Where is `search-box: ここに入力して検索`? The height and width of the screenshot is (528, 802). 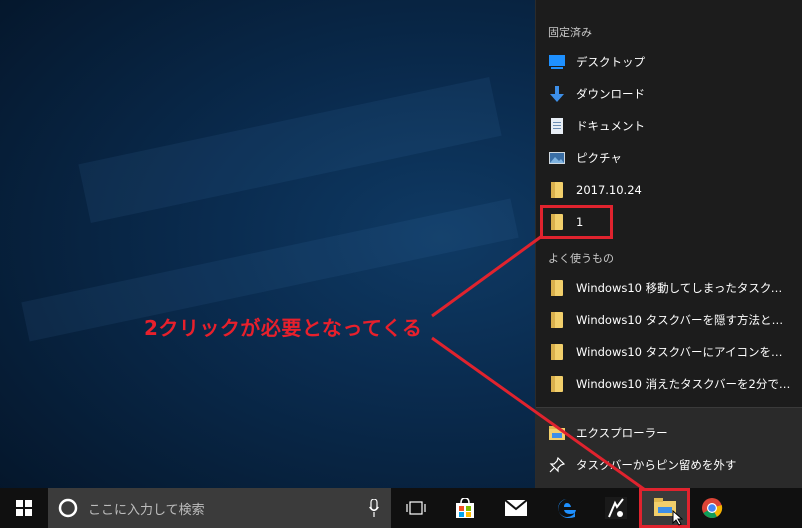 search-box: ここに入力して検索 is located at coordinates (219, 508).